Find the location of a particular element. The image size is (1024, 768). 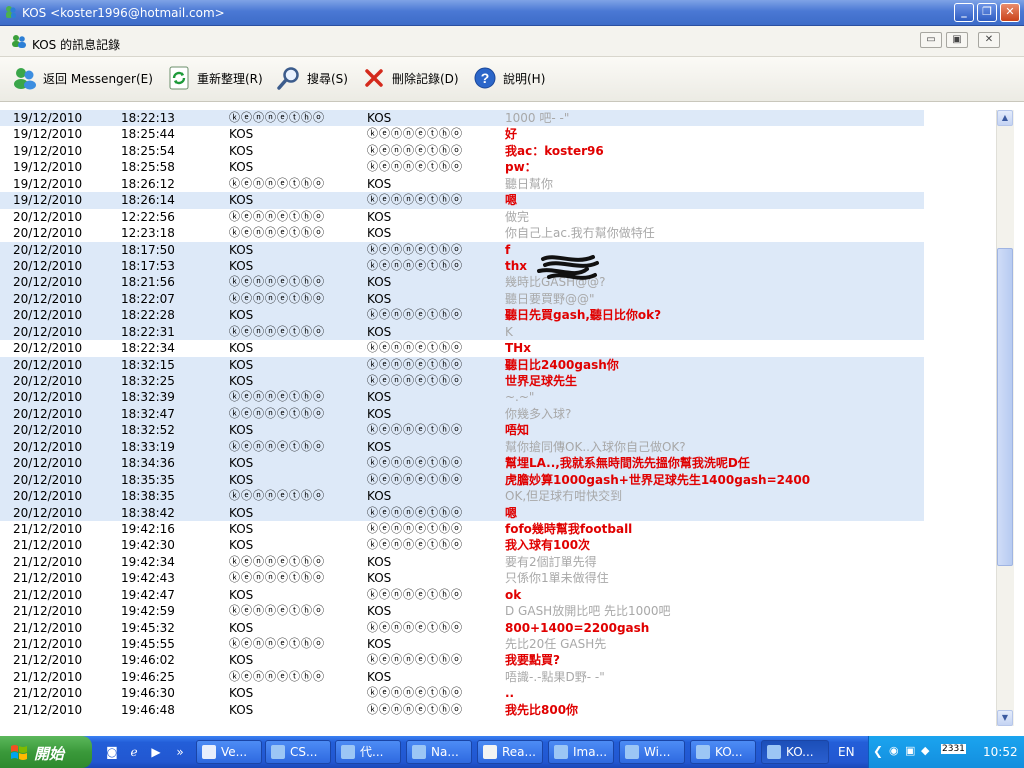

message-text: 聽日先買gash,聽日比你ok? is located at coordinates (583, 315).